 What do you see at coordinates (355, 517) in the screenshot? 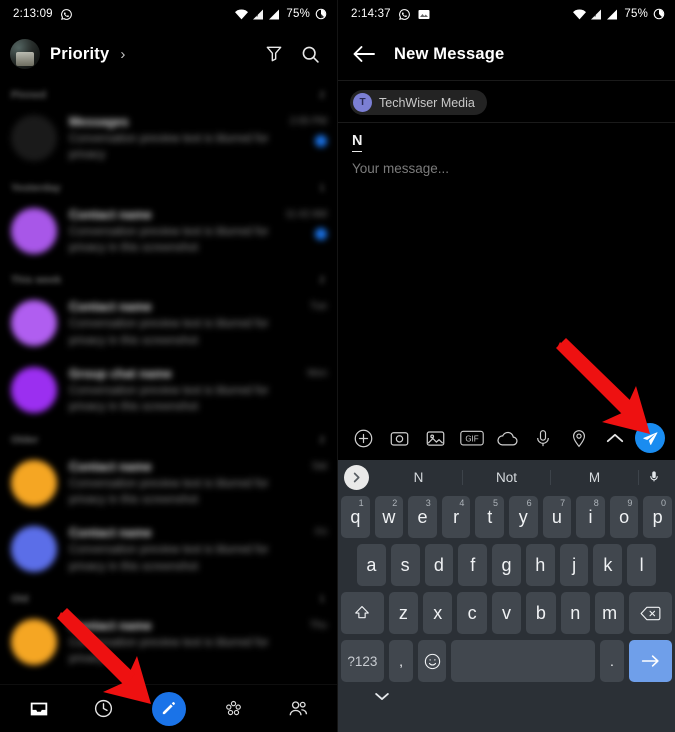
I see `key-q: 1q` at bounding box center [355, 517].